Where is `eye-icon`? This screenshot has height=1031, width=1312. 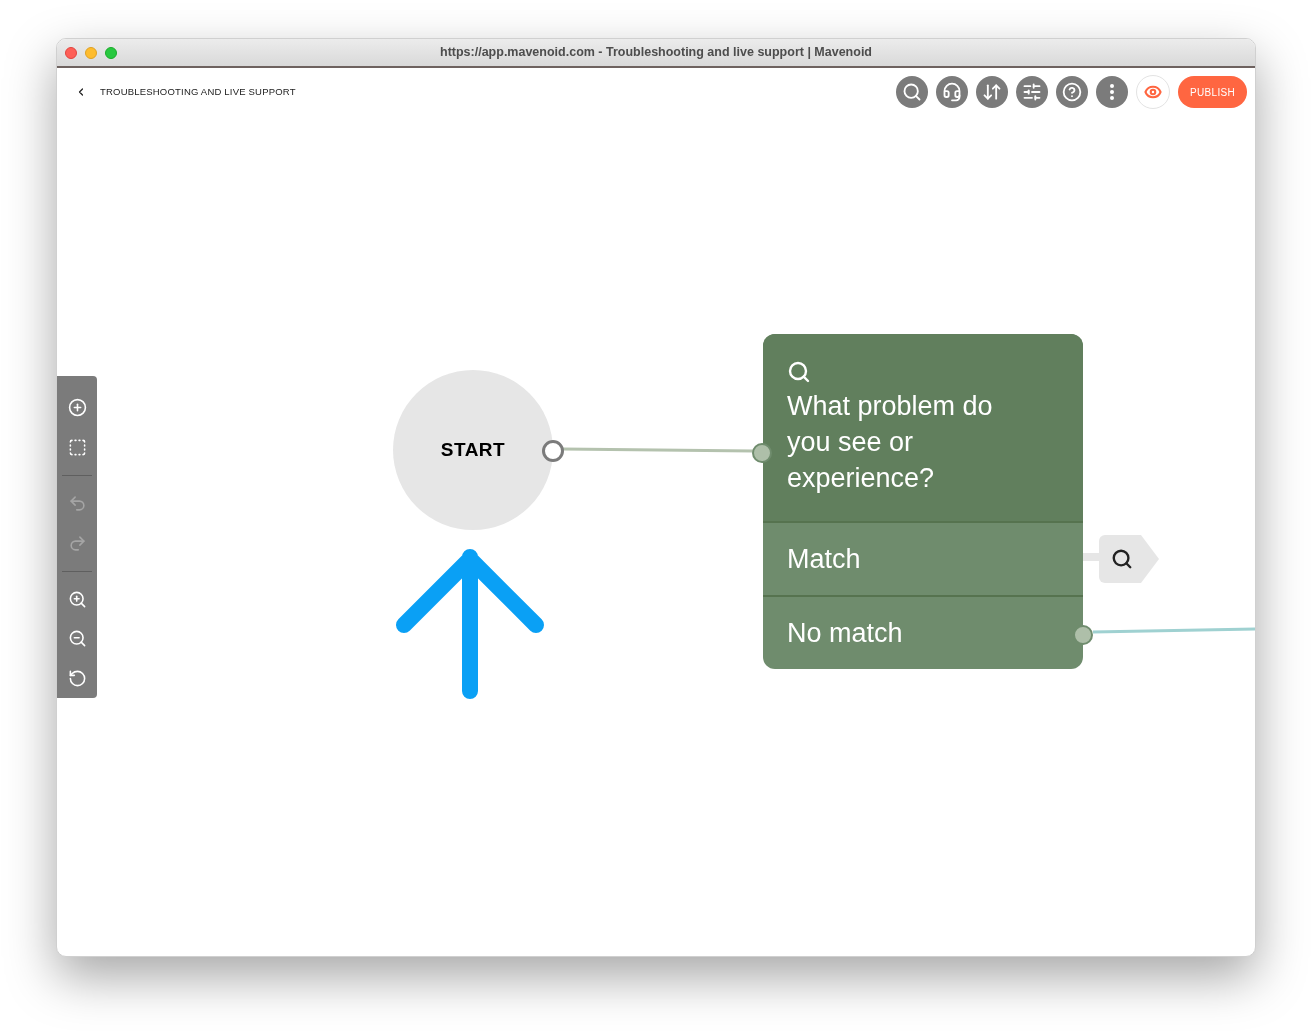
eye-icon is located at coordinates (1153, 92).